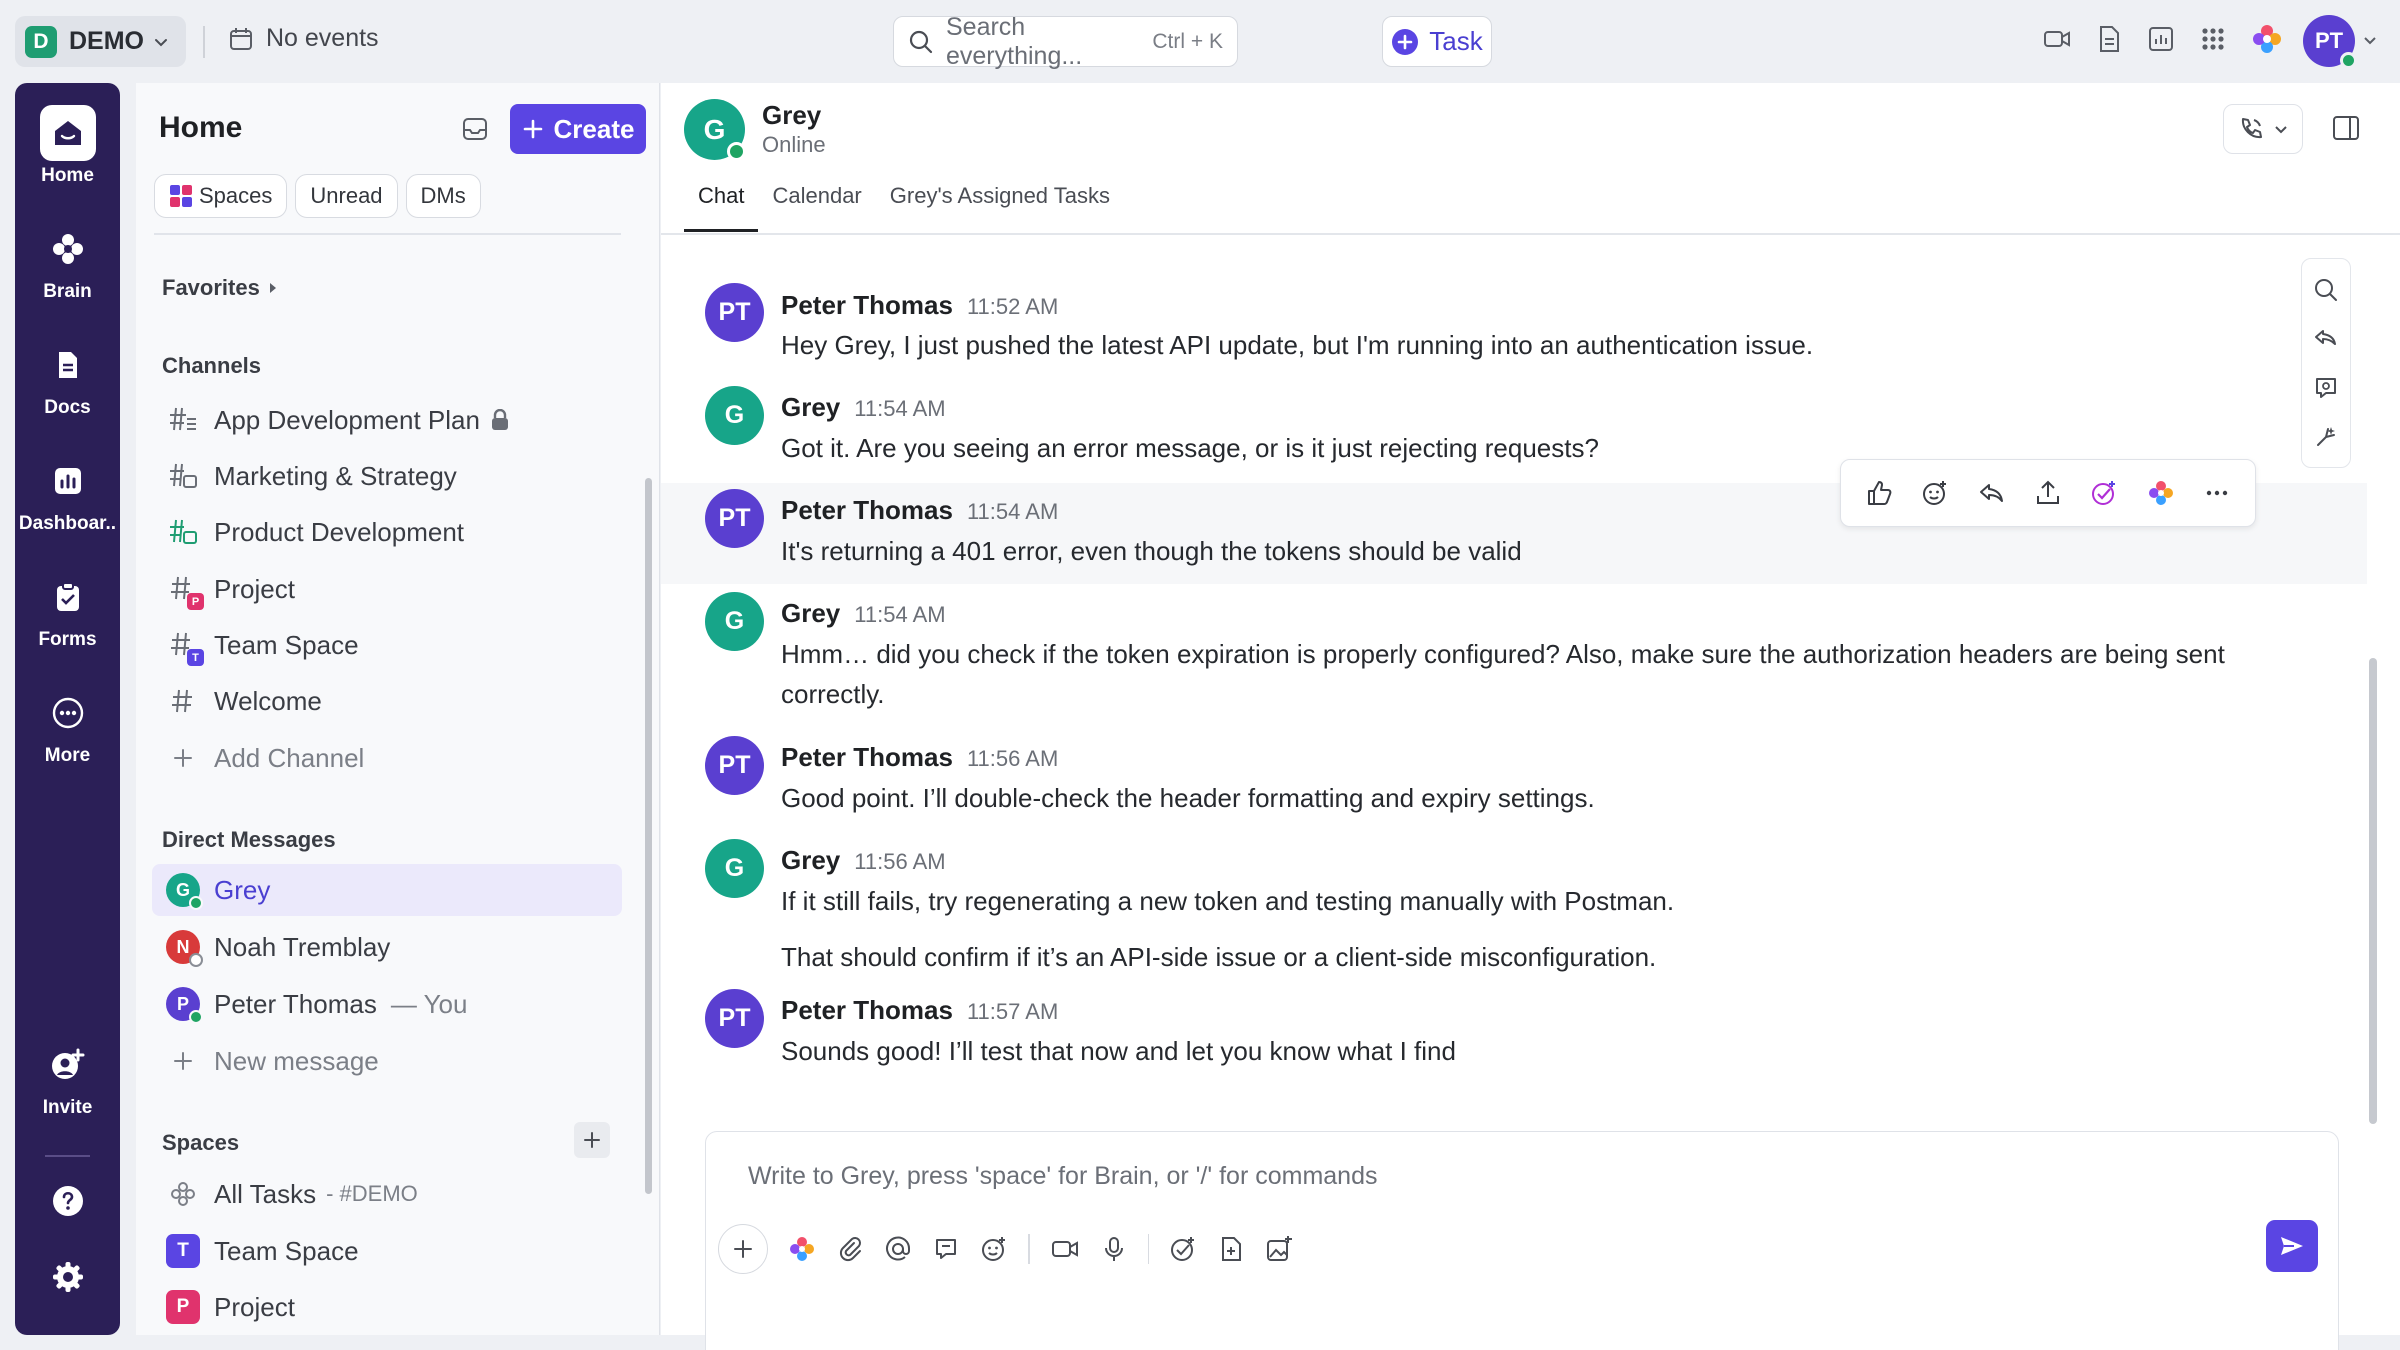 The height and width of the screenshot is (1350, 2400). I want to click on channel-item: App Development Plan, so click(387, 420).